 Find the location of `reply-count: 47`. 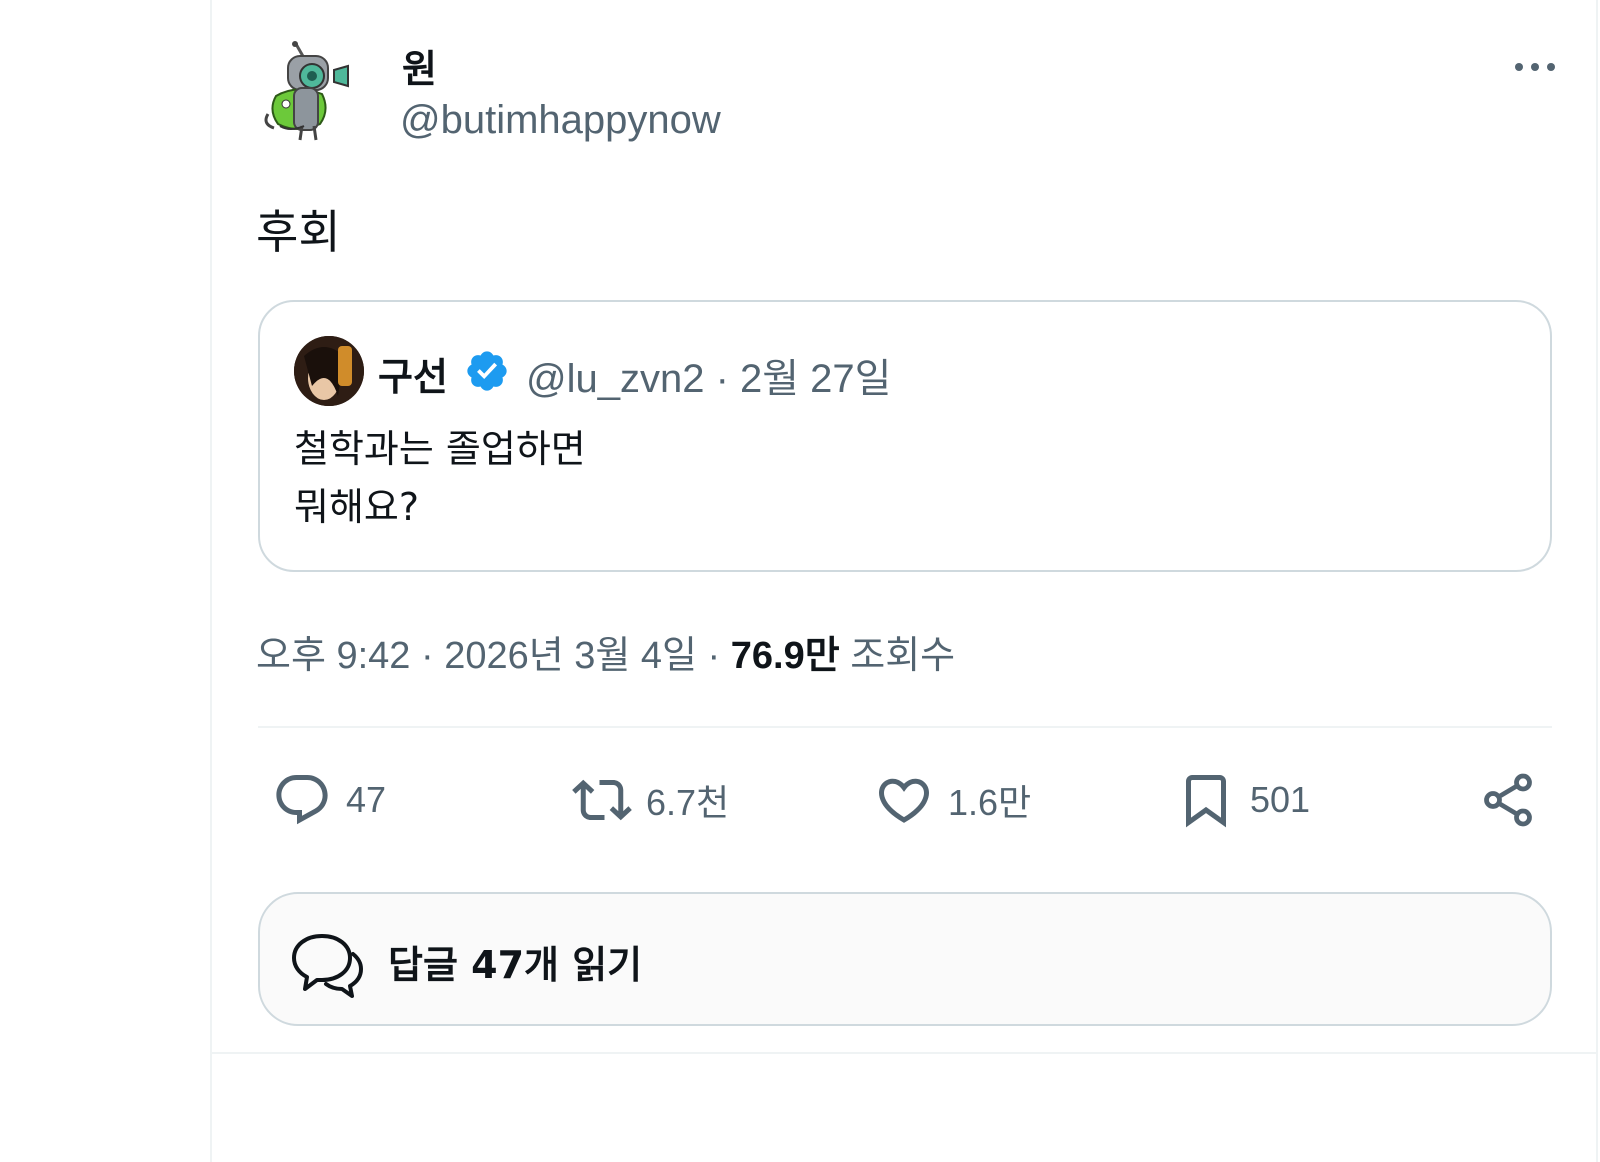

reply-count: 47 is located at coordinates (366, 799).